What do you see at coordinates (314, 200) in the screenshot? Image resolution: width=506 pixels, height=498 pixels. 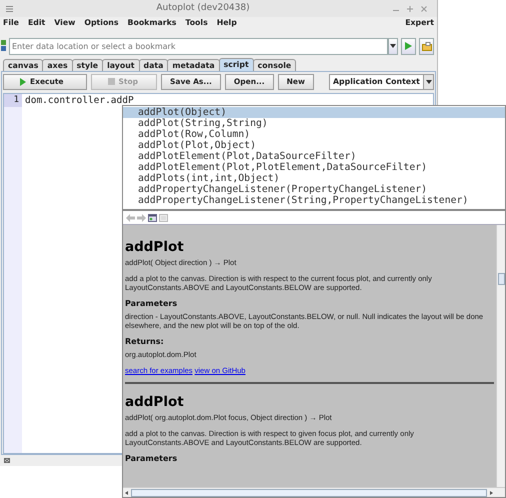 I see `completion-item: addPropertyChangeListener(String,PropertyChangeListener)` at bounding box center [314, 200].